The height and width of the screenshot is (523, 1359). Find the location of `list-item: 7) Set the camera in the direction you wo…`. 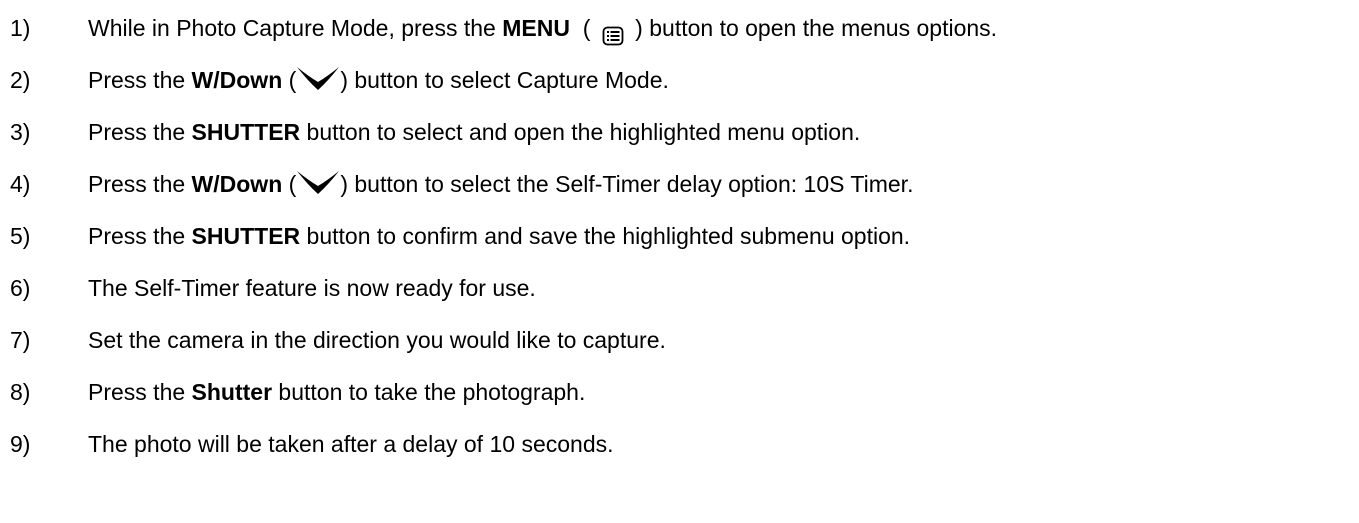

list-item: 7) Set the camera in the direction you wo… is located at coordinates (679, 340).